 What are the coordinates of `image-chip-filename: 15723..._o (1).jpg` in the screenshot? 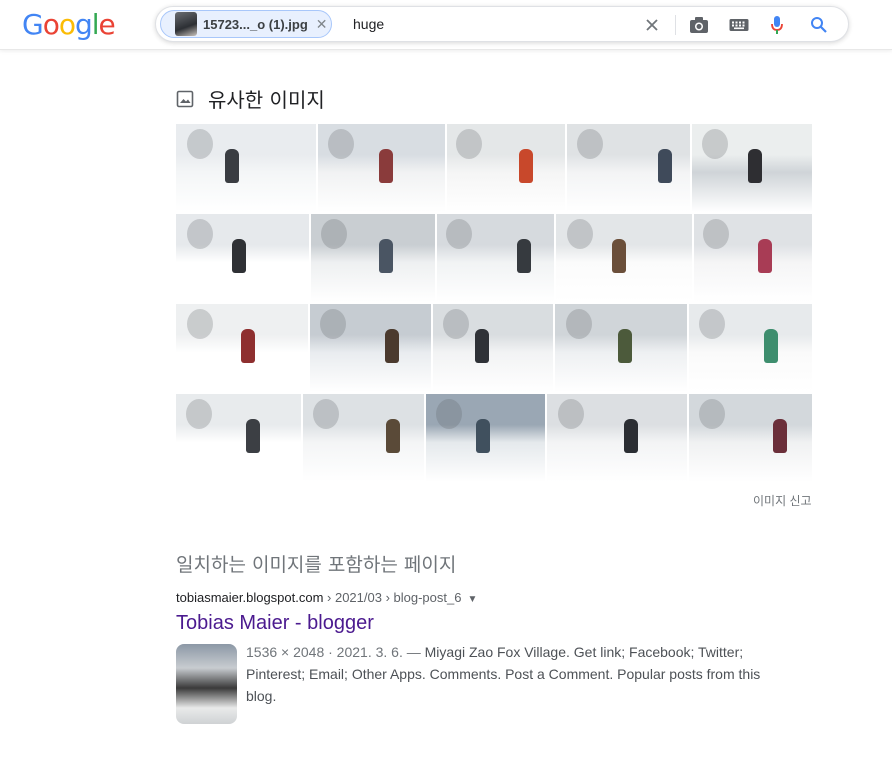 It's located at (255, 24).